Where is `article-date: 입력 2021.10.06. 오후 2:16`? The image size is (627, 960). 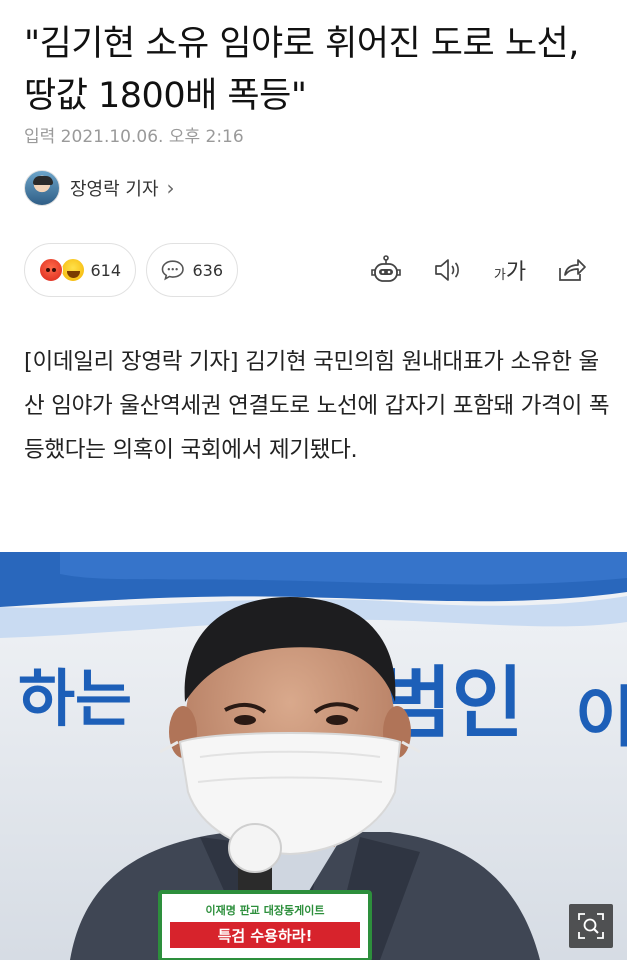
article-date: 입력 2021.10.06. 오후 2:16 is located at coordinates (134, 137).